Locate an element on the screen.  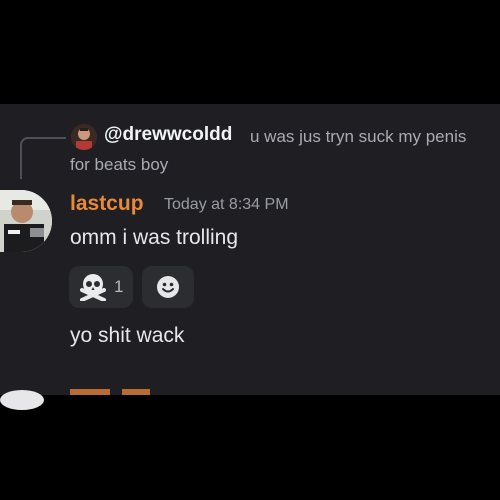
reply-preview-text: u was jus tryn suck my penis is located at coordinates (358, 137).